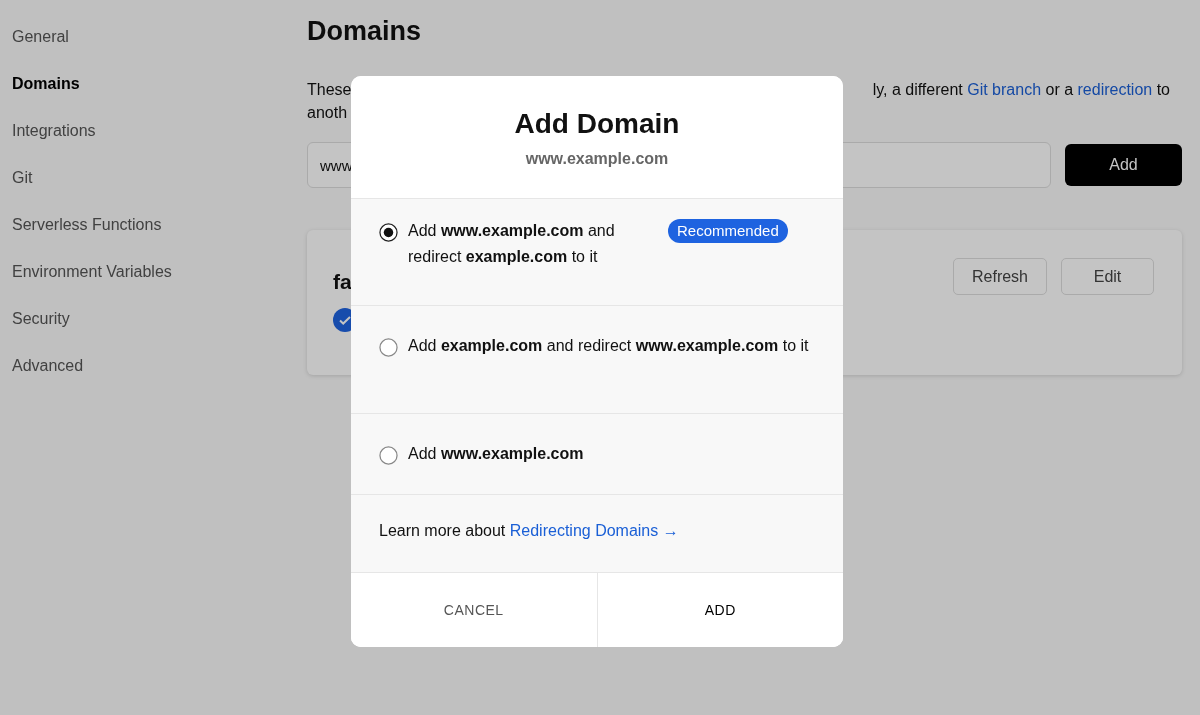 This screenshot has height=715, width=1200. I want to click on add-button: Add, so click(1123, 165).